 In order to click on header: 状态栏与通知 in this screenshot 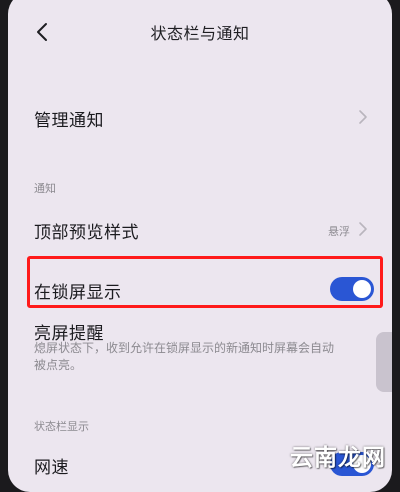, I will do `click(200, 32)`.